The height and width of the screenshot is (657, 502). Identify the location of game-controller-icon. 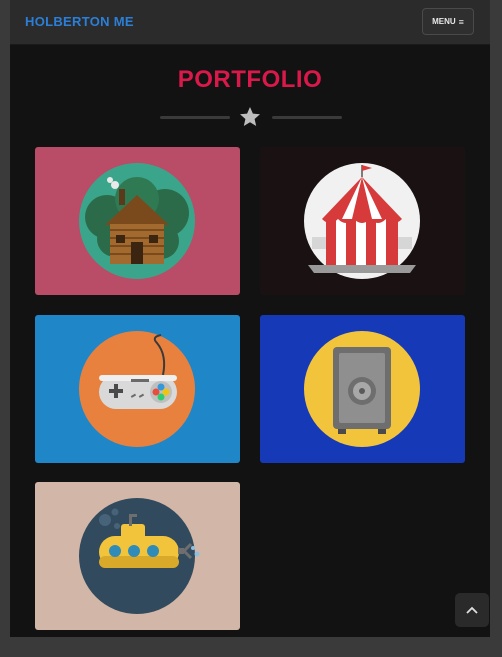
(137, 389).